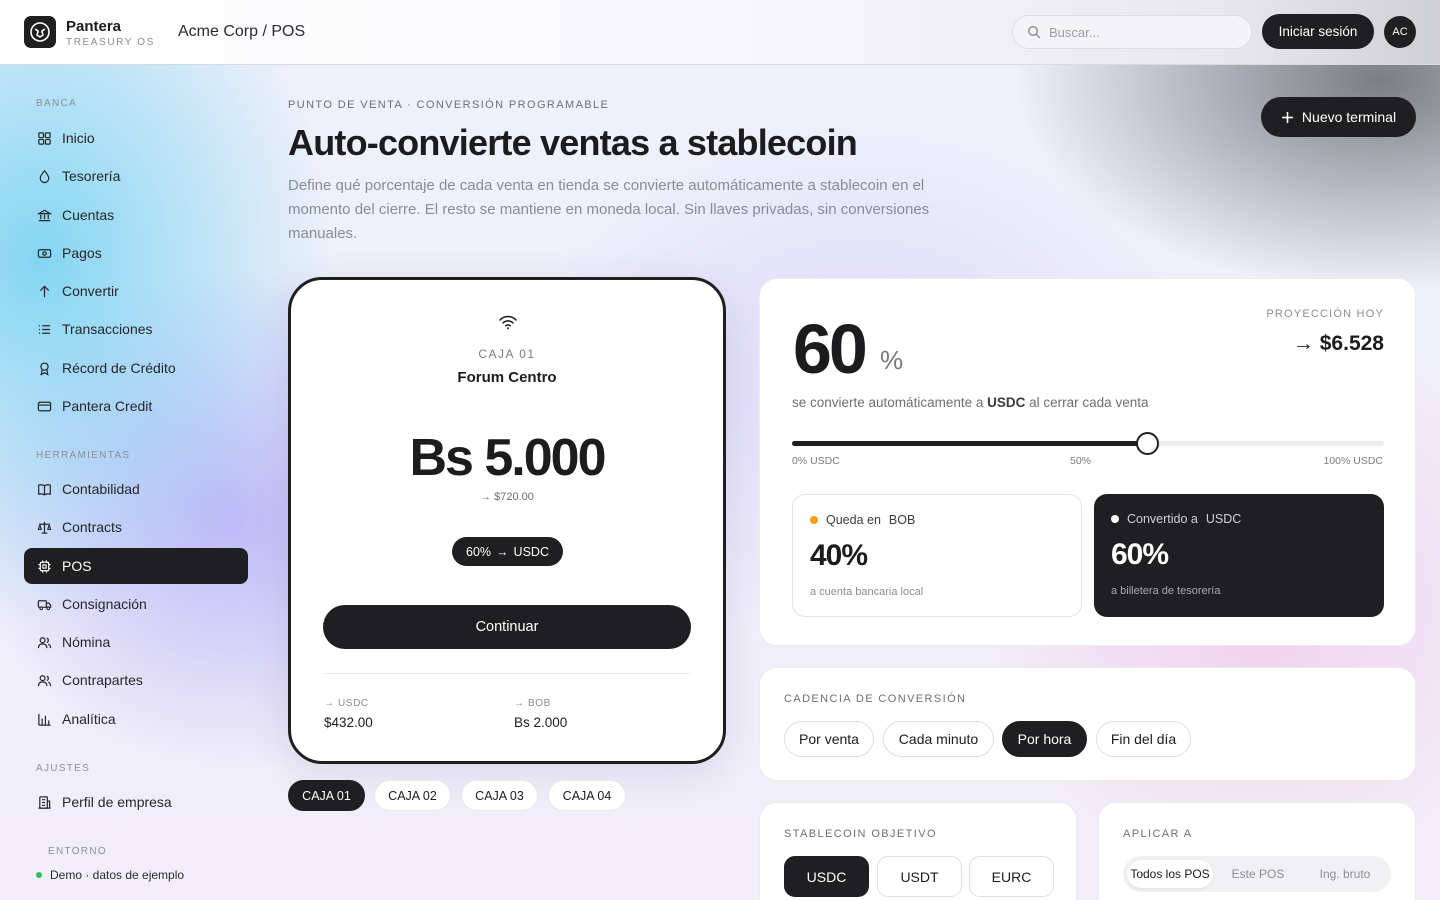 This screenshot has height=900, width=1440. Describe the element at coordinates (77, 851) in the screenshot. I see `section-label-entorno: ENTORNO` at that location.